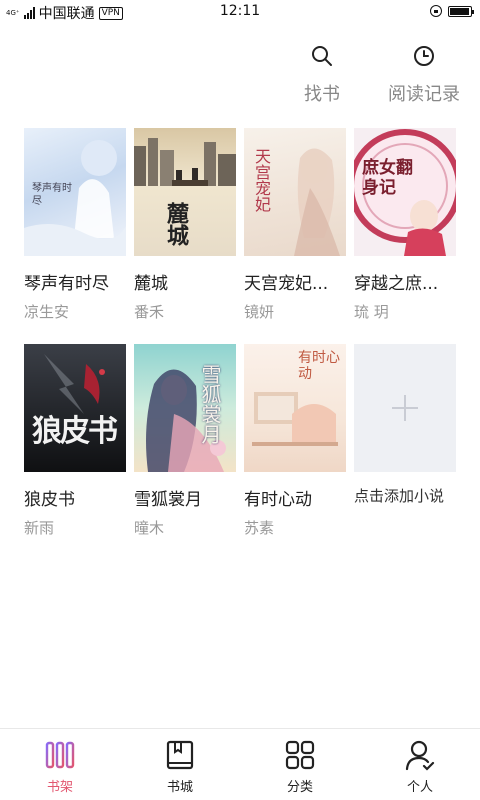 The height and width of the screenshot is (800, 480). Describe the element at coordinates (75, 192) in the screenshot. I see `book-cover: 琴声有时尽` at that location.